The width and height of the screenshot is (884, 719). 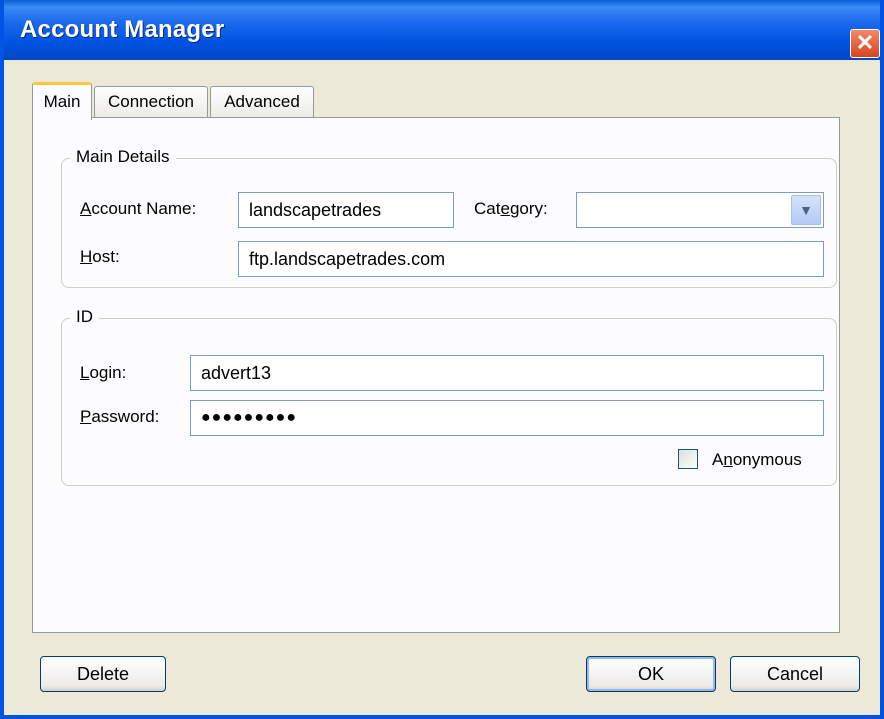 What do you see at coordinates (84, 317) in the screenshot?
I see `id-legend: ID` at bounding box center [84, 317].